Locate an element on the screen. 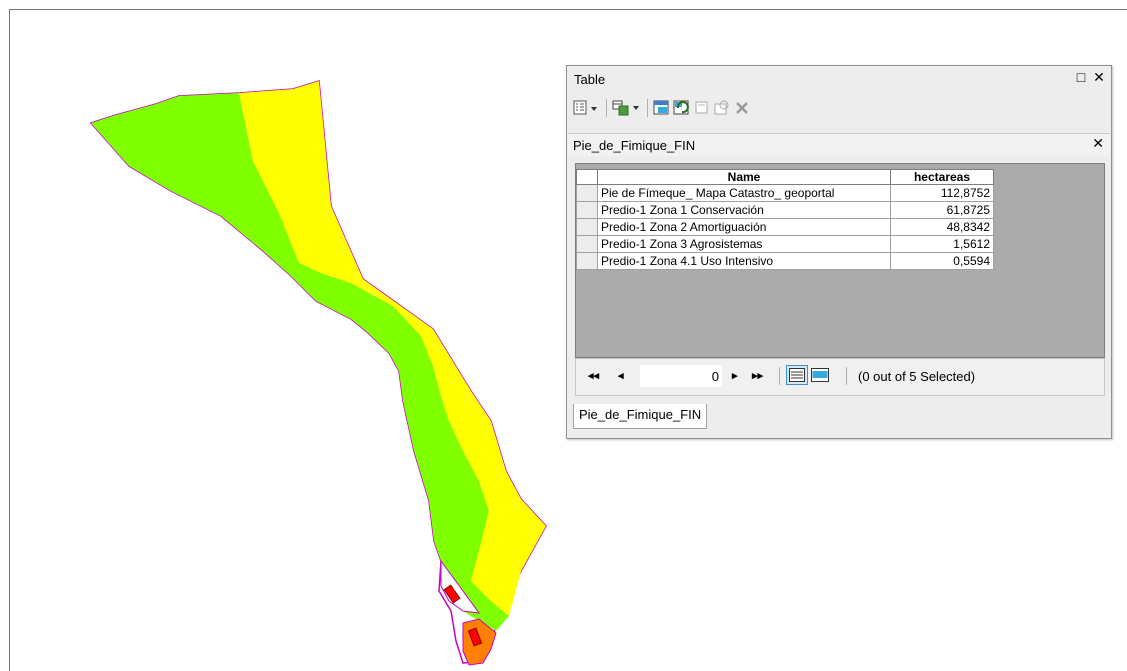 The width and height of the screenshot is (1127, 671). show-all-records-icon is located at coordinates (797, 375).